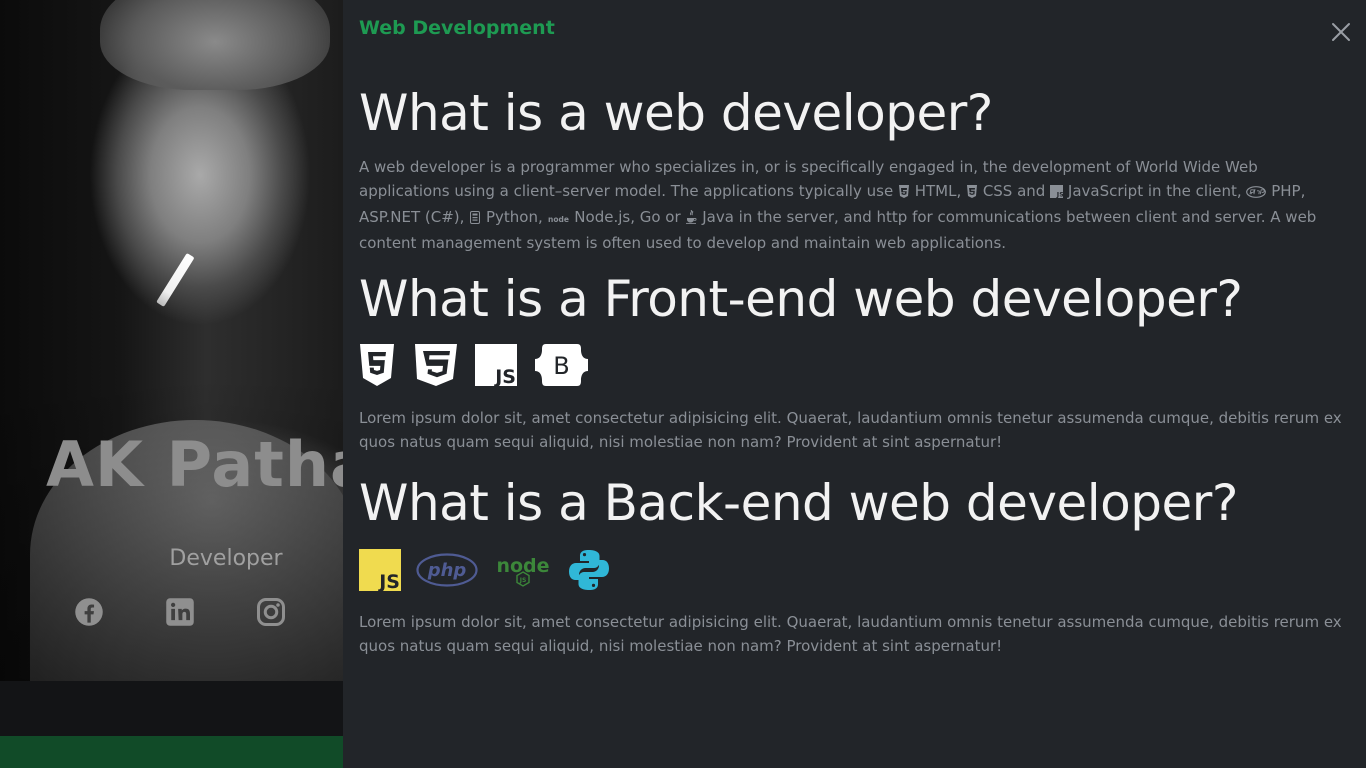 The height and width of the screenshot is (768, 1366). I want to click on php-icon: php, so click(447, 572).